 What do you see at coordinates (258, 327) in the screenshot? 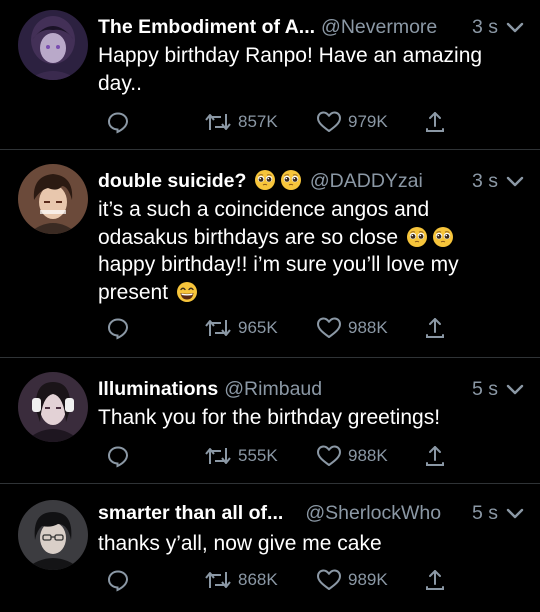
I see `retweet-count: 965K` at bounding box center [258, 327].